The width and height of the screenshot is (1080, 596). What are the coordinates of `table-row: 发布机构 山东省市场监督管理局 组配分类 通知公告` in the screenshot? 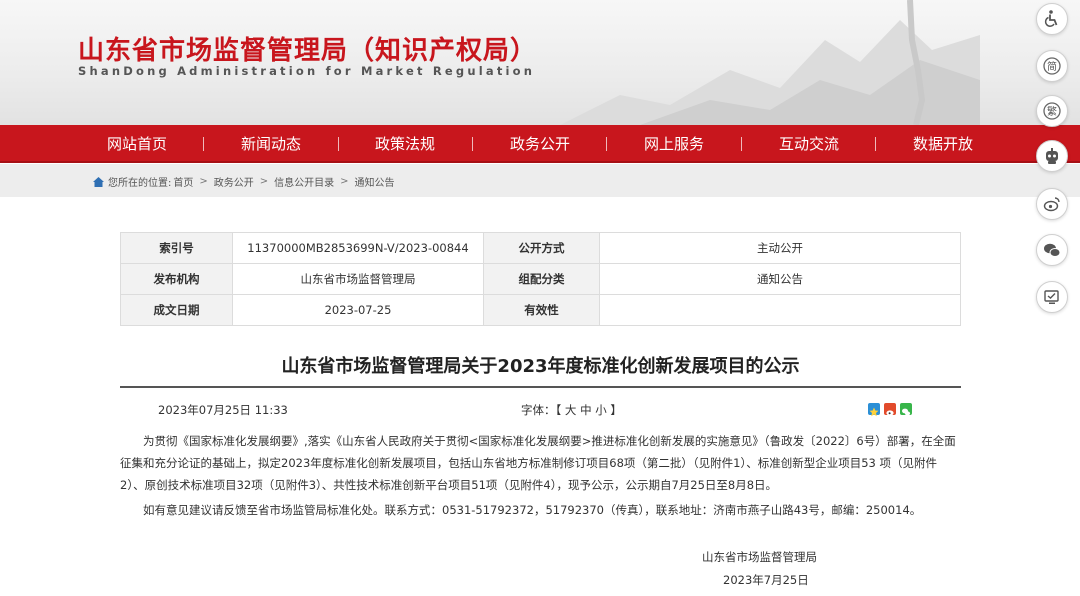 It's located at (540, 279).